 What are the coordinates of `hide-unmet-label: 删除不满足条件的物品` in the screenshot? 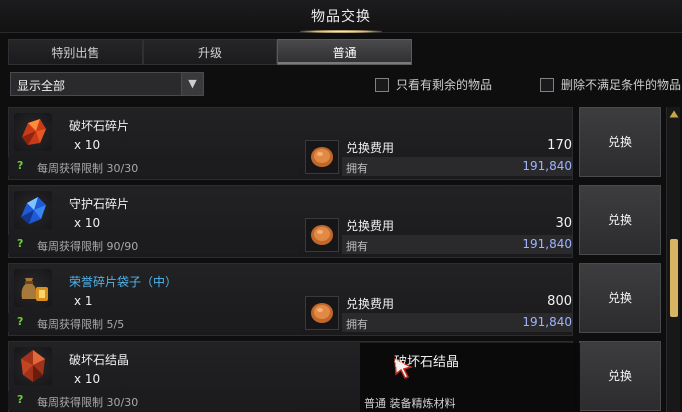 It's located at (621, 85).